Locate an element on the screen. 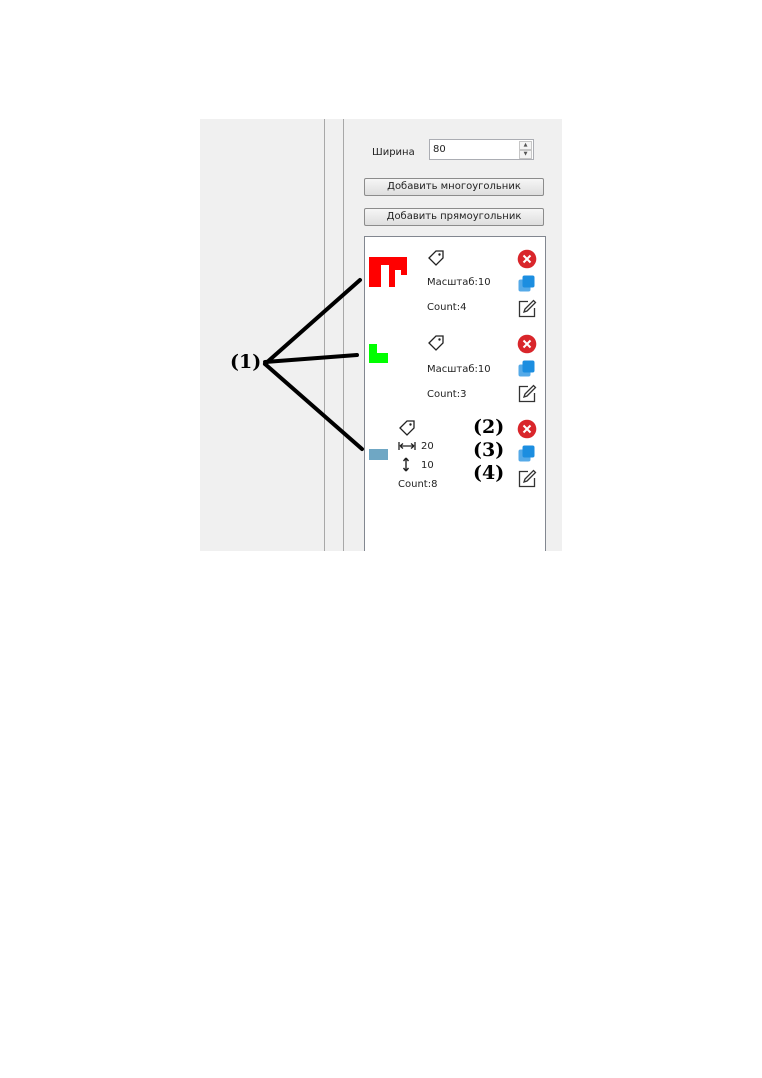  annotation-label-delete: (2) is located at coordinates (489, 427).